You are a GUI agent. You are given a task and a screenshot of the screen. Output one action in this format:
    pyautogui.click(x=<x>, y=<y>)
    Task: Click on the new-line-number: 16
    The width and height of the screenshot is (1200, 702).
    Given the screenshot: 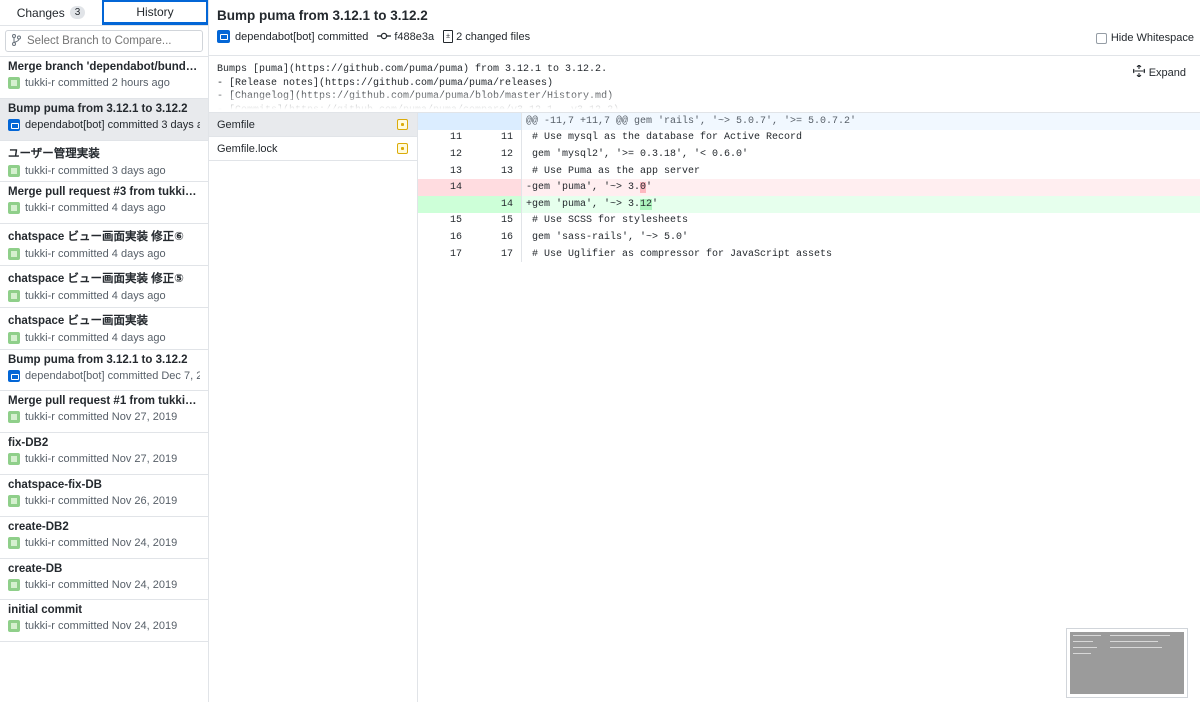 What is the action you would take?
    pyautogui.click(x=496, y=237)
    